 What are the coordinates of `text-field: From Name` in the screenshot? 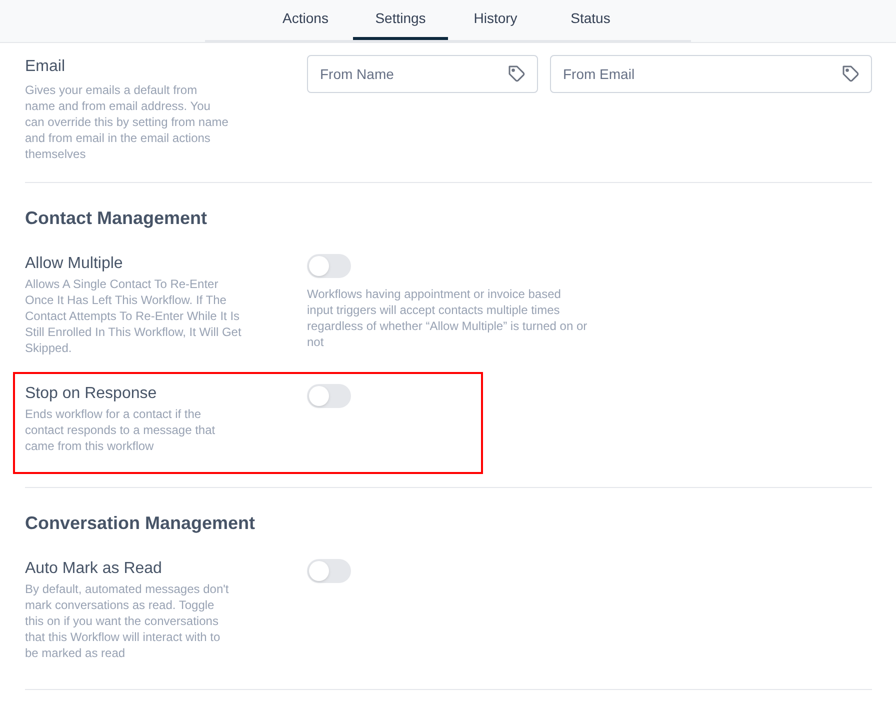 It's located at (422, 74).